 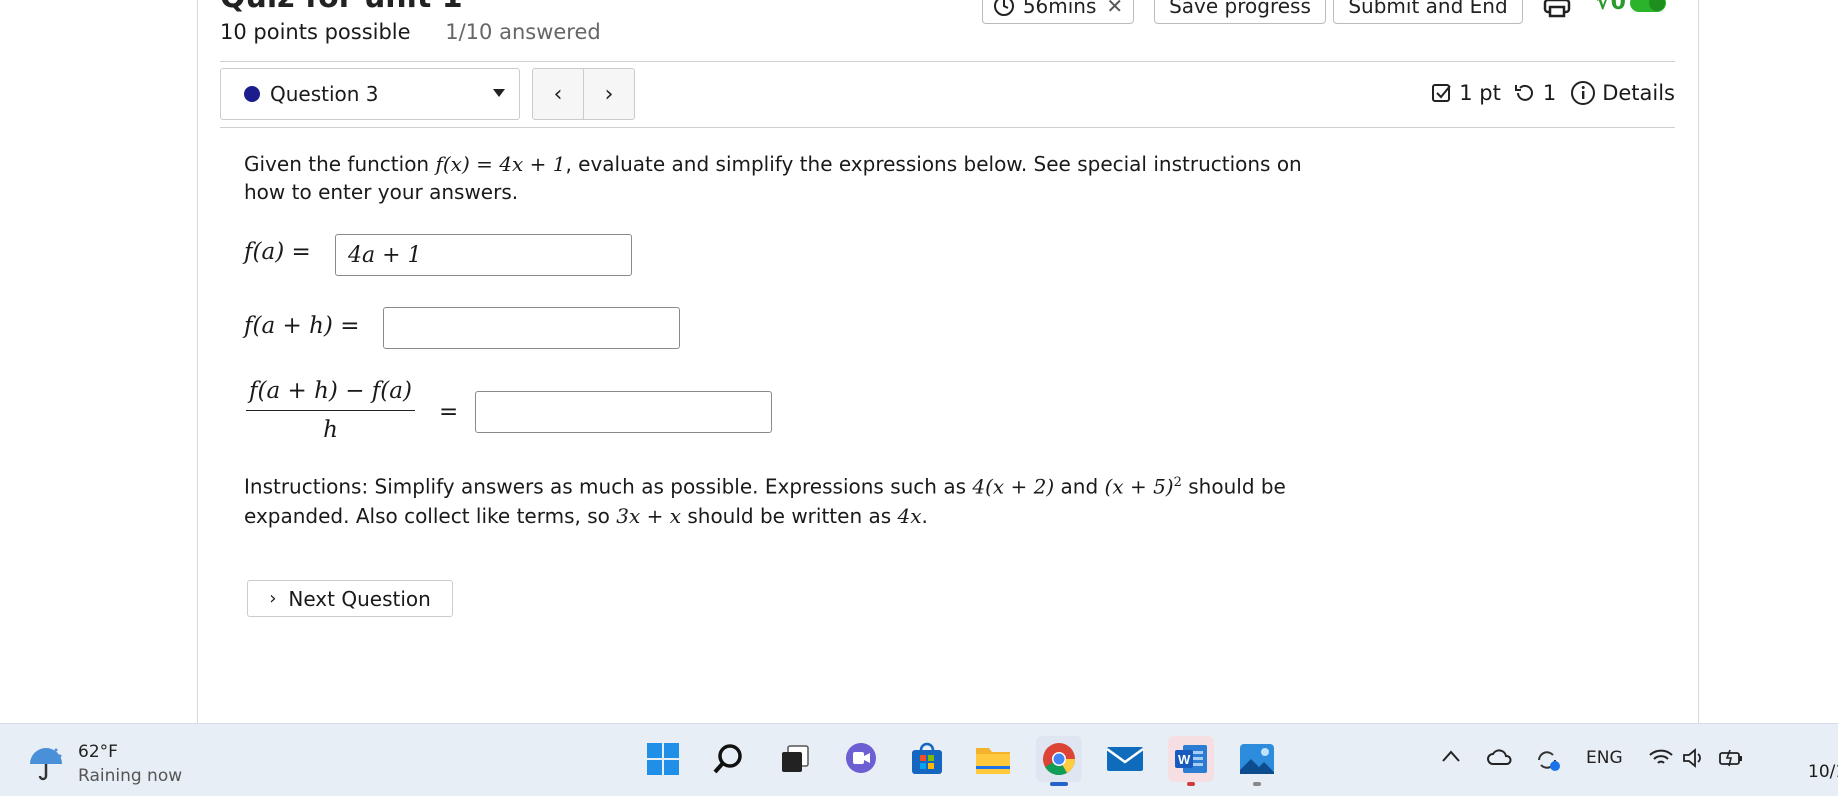 I want to click on close-icon: ✕, so click(x=1114, y=9).